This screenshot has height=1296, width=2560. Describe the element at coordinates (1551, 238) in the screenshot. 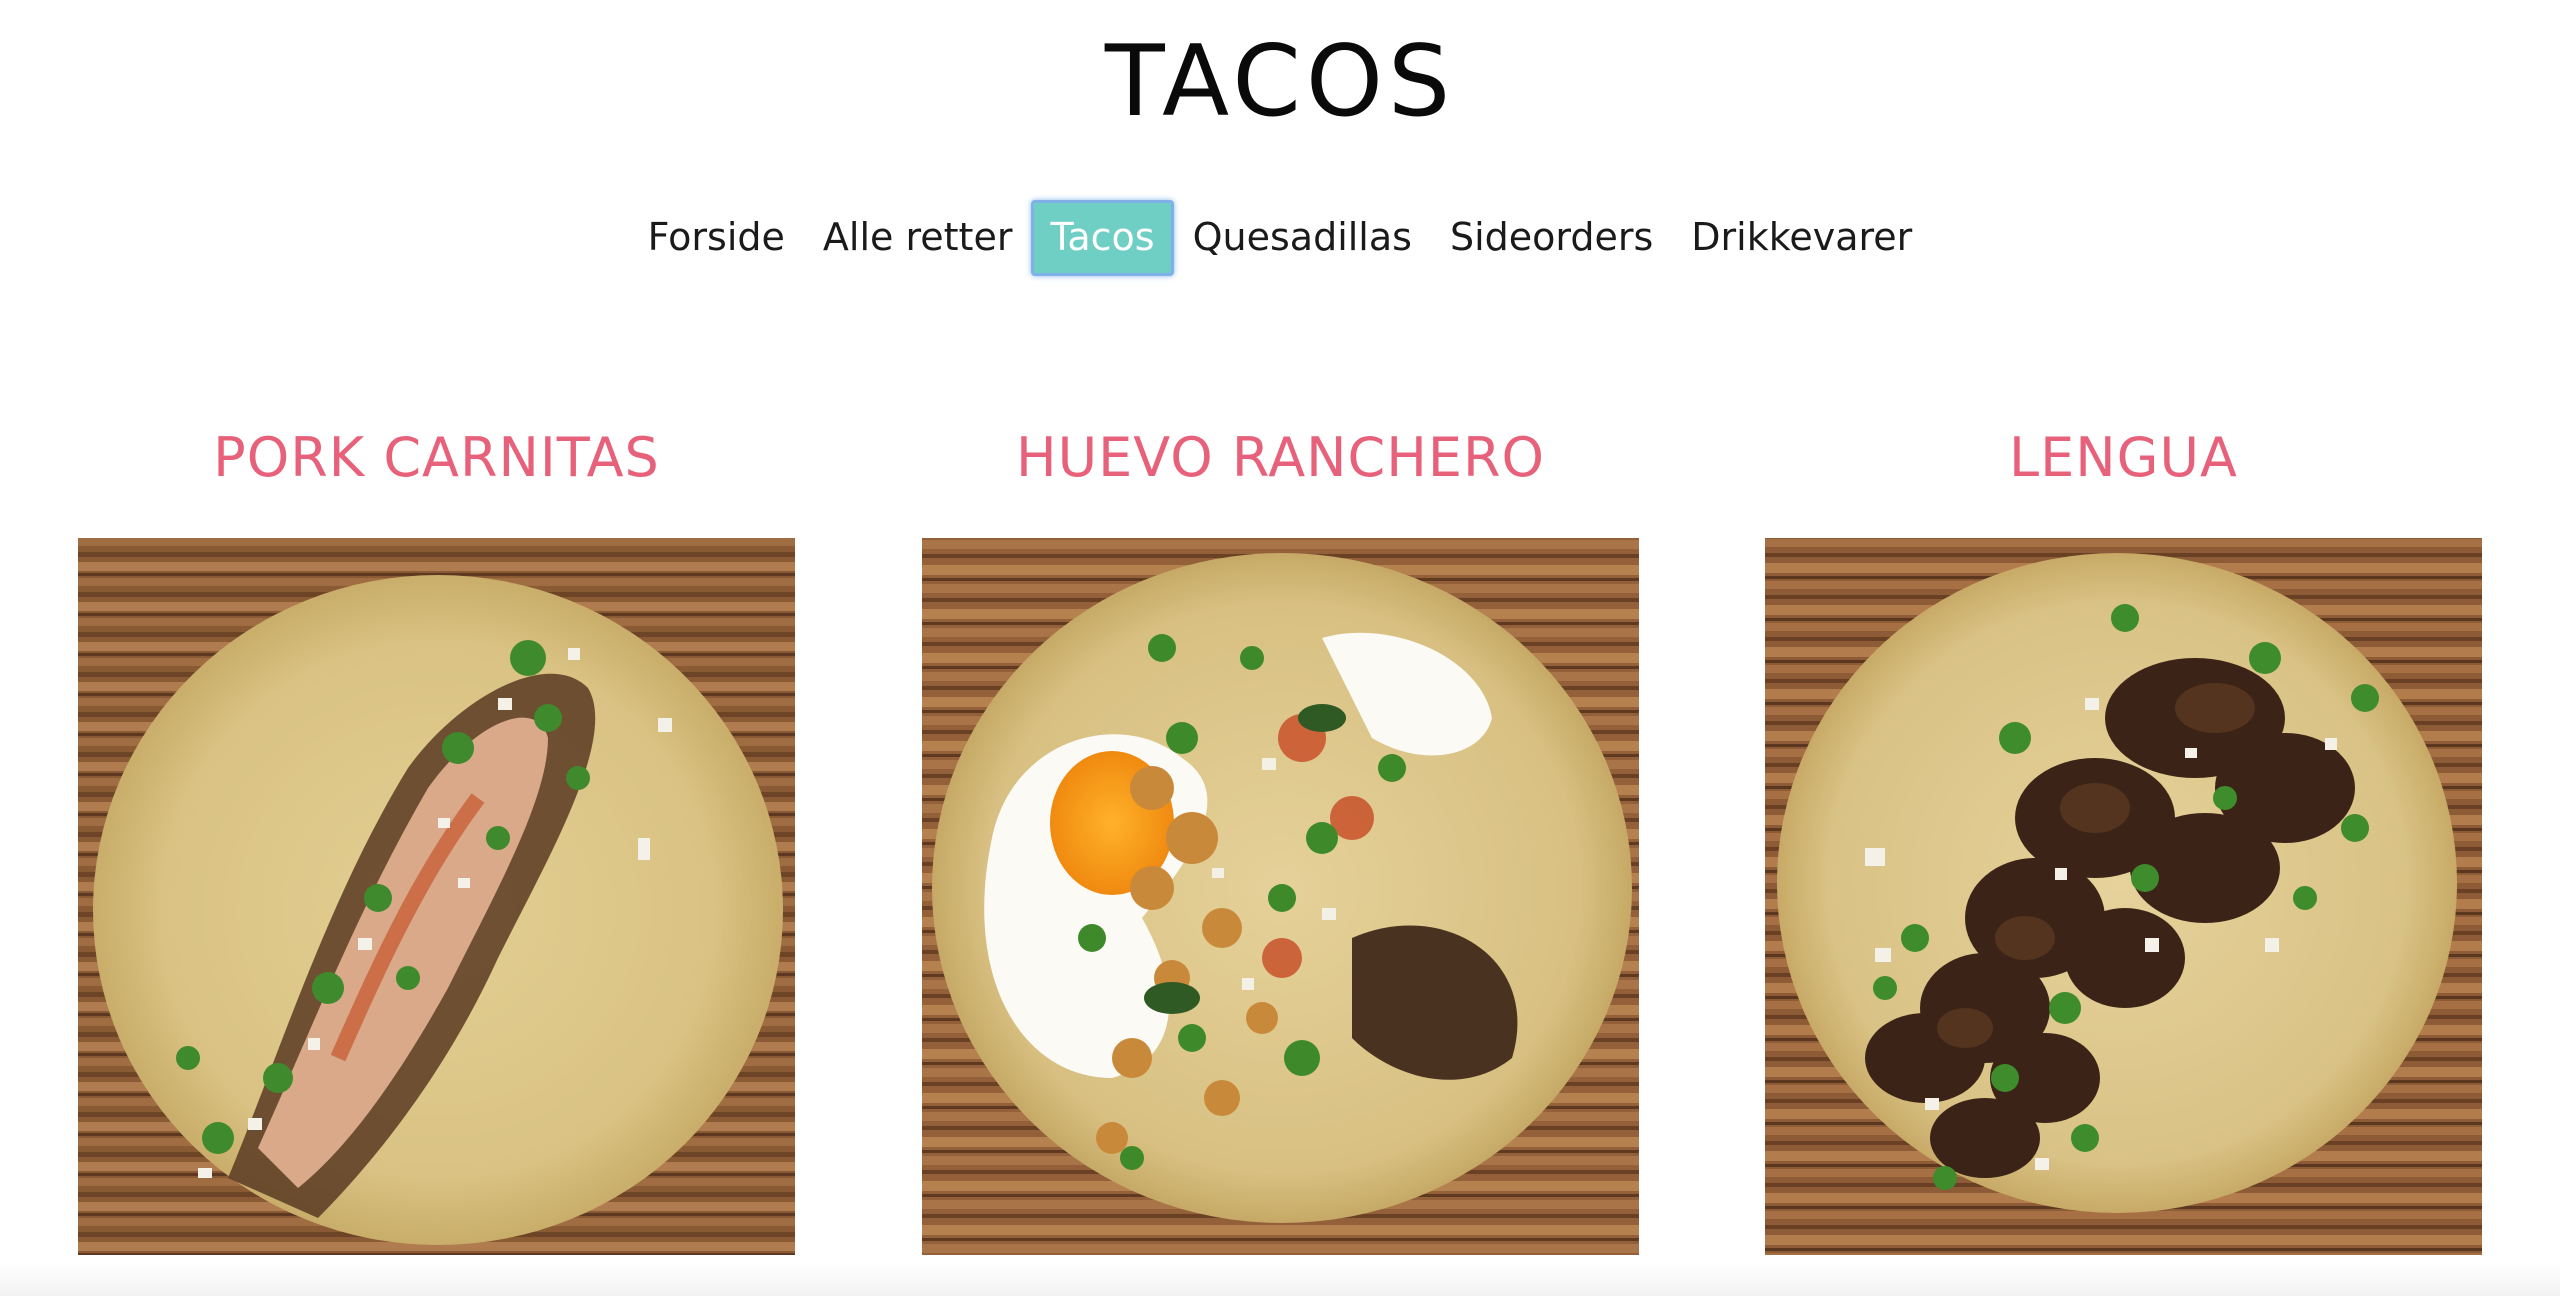

I see `nav-item-sideorders: Sideorders` at that location.